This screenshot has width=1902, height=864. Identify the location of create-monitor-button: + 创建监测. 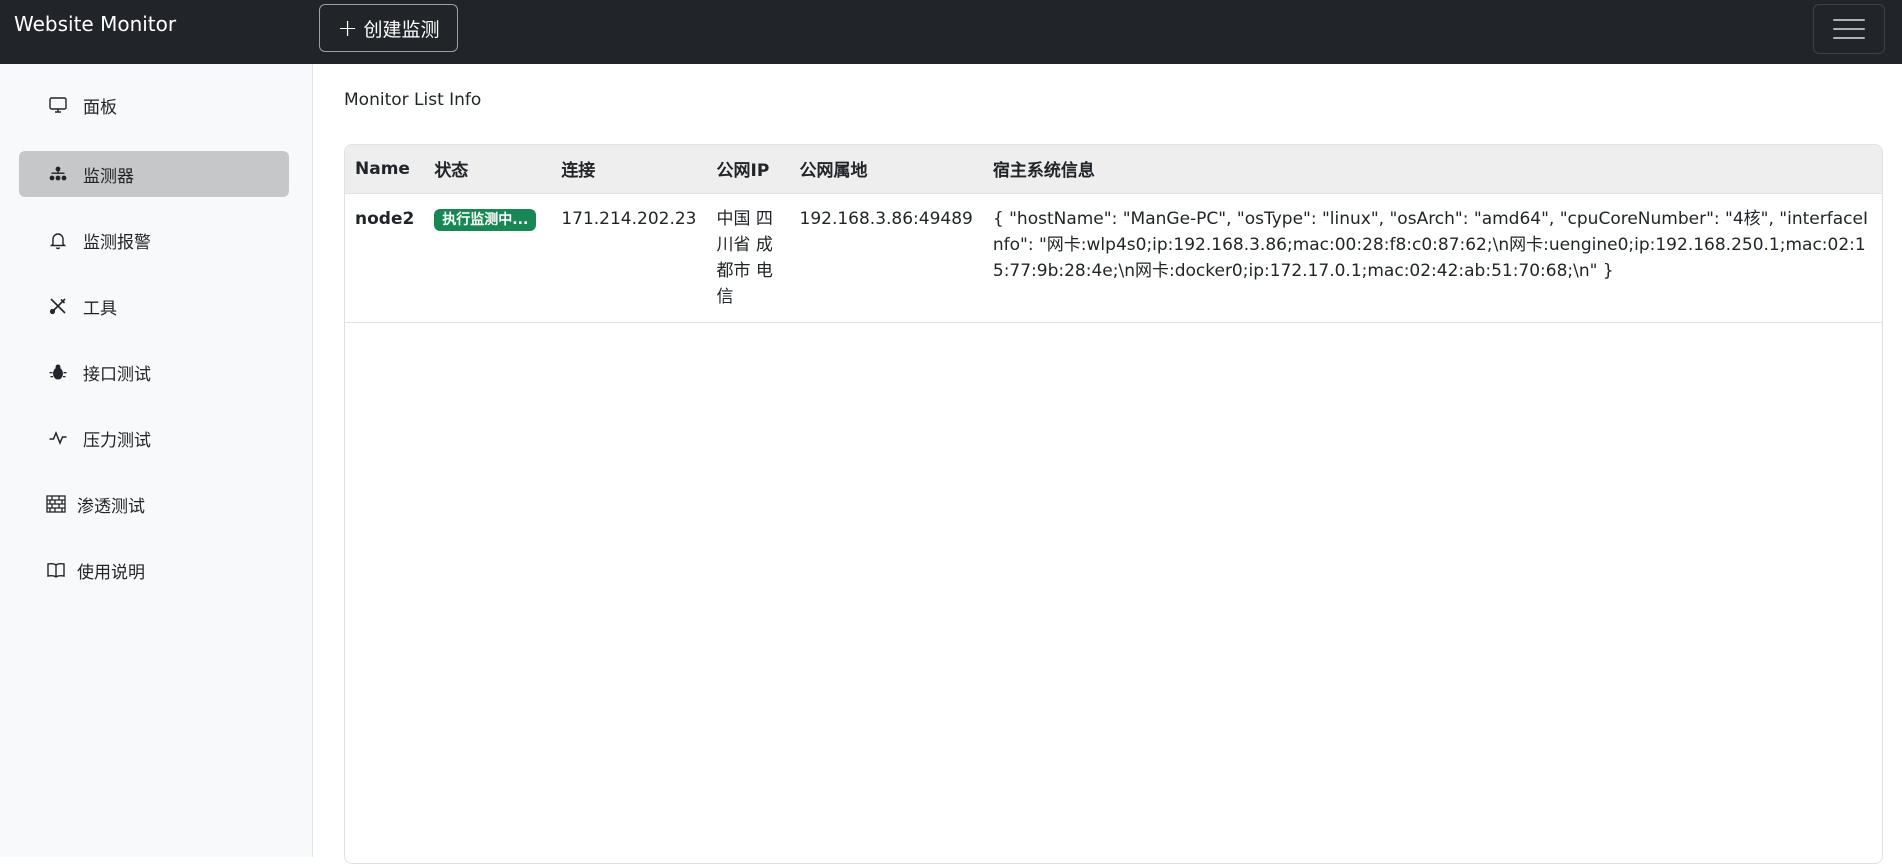
(388, 28).